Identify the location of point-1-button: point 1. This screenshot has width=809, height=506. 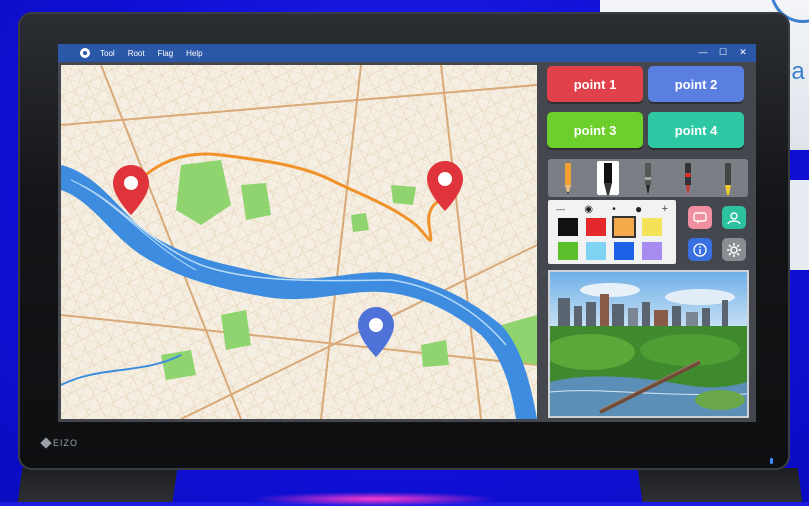
(595, 84).